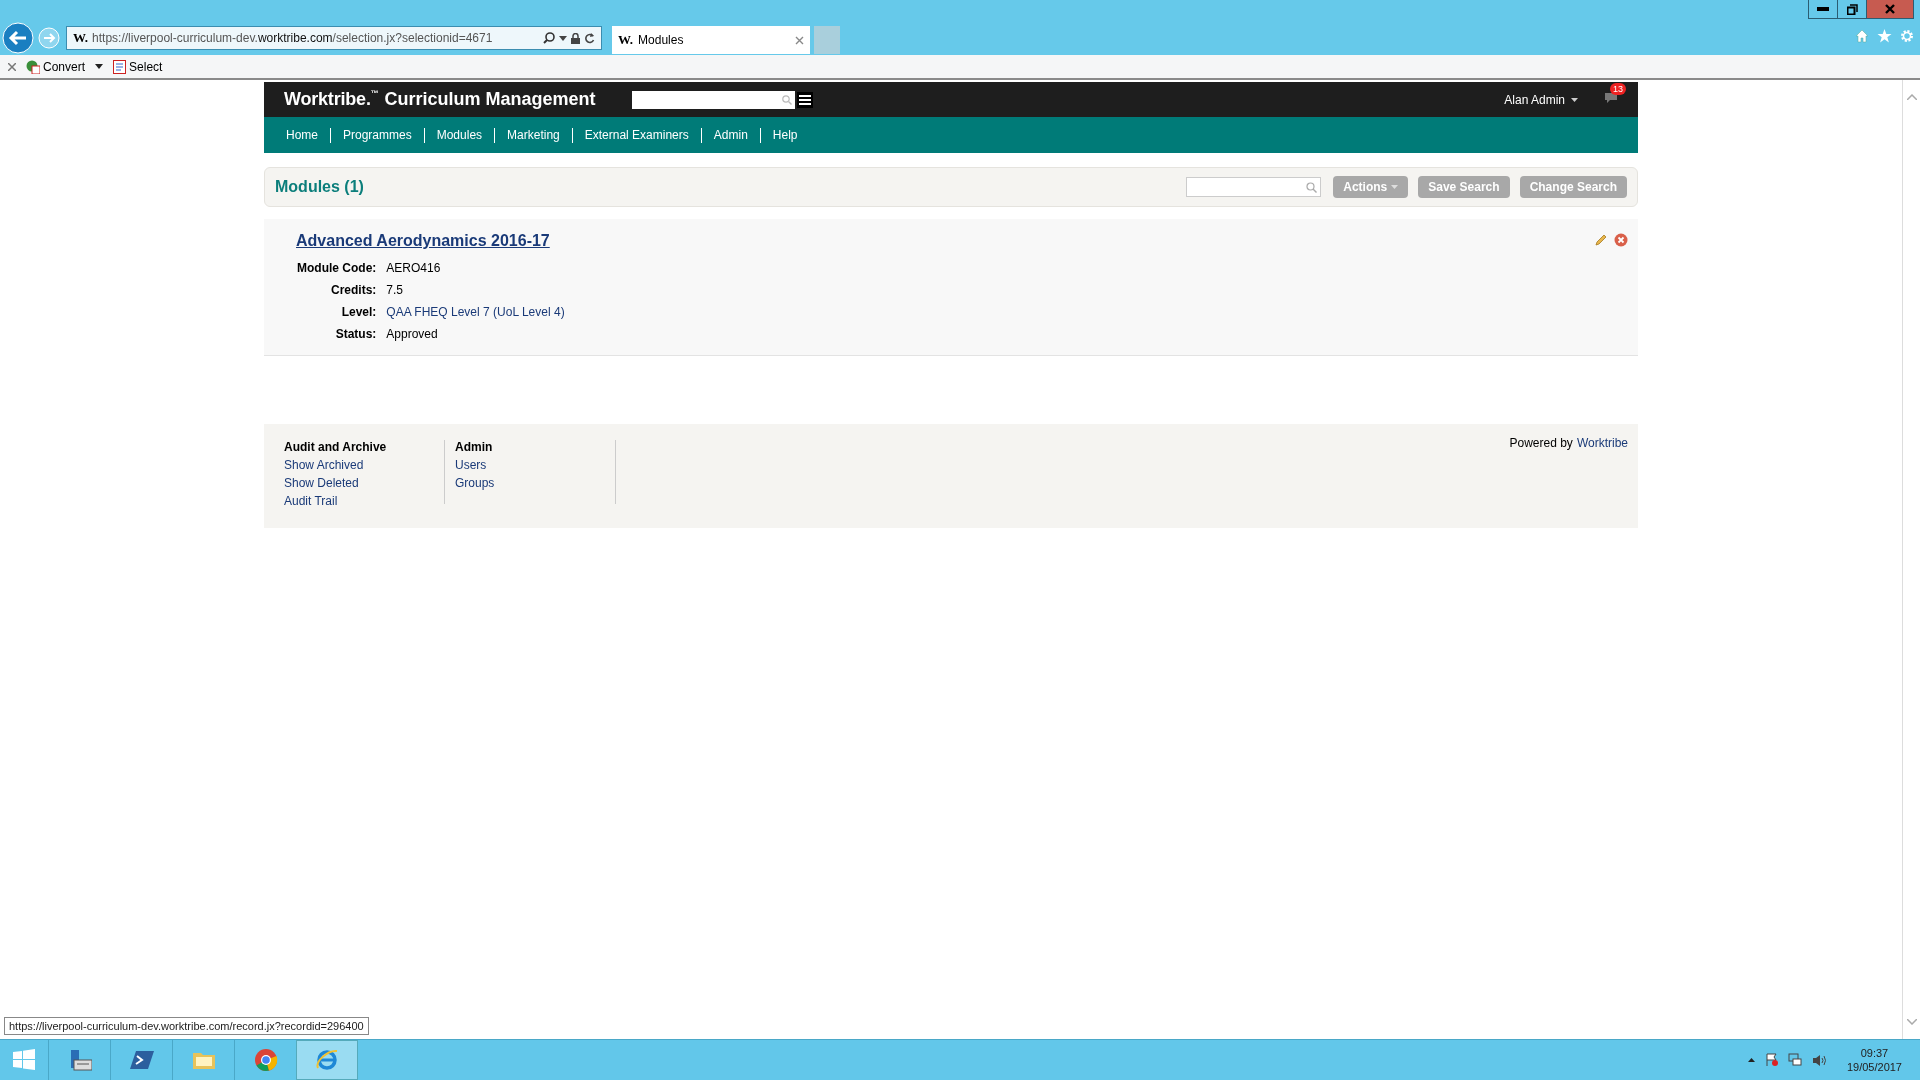 The height and width of the screenshot is (1080, 1920). What do you see at coordinates (186, 1026) in the screenshot?
I see `status-url: https://liverpool-curriculum-dev.worktribe.com/record.jx?recordid=296400` at bounding box center [186, 1026].